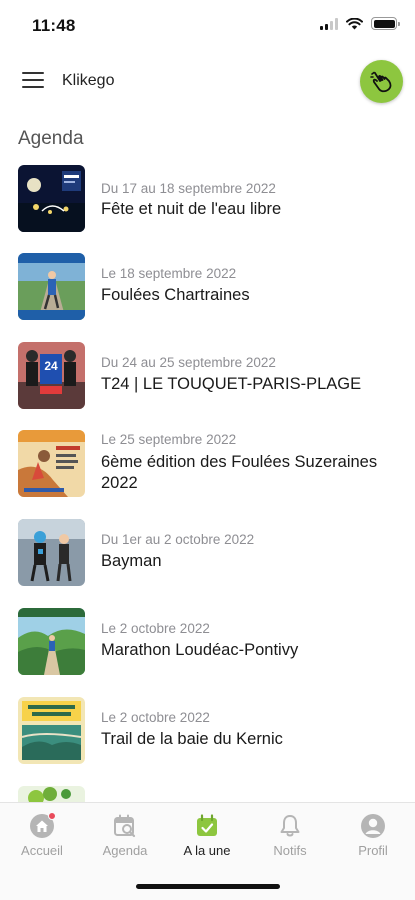 The image size is (415, 900). Describe the element at coordinates (373, 826) in the screenshot. I see `user-circle-icon` at that location.